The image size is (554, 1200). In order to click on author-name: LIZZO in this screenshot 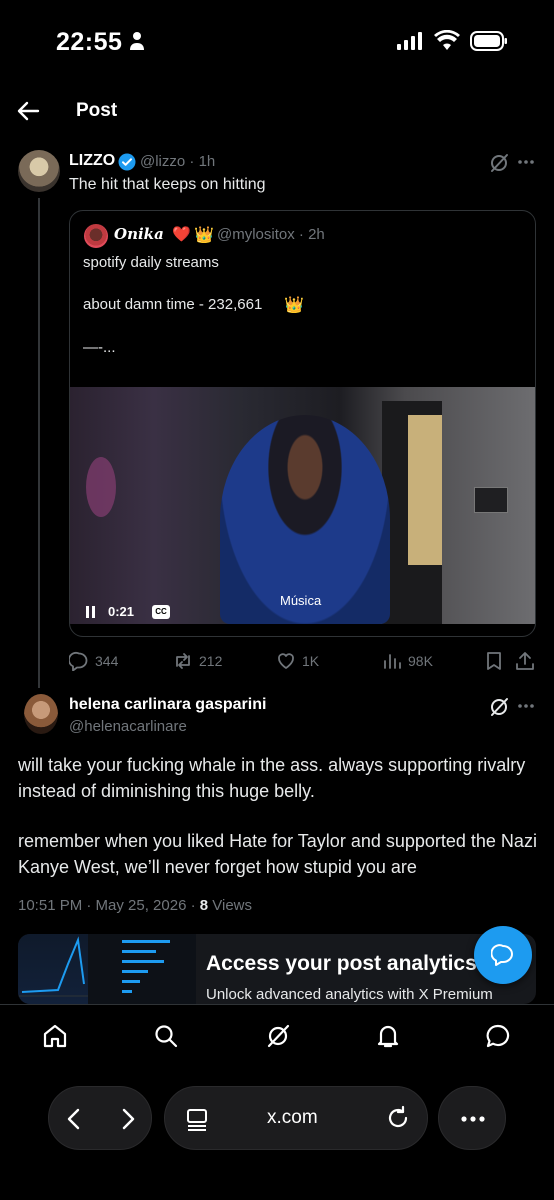, I will do `click(92, 161)`.